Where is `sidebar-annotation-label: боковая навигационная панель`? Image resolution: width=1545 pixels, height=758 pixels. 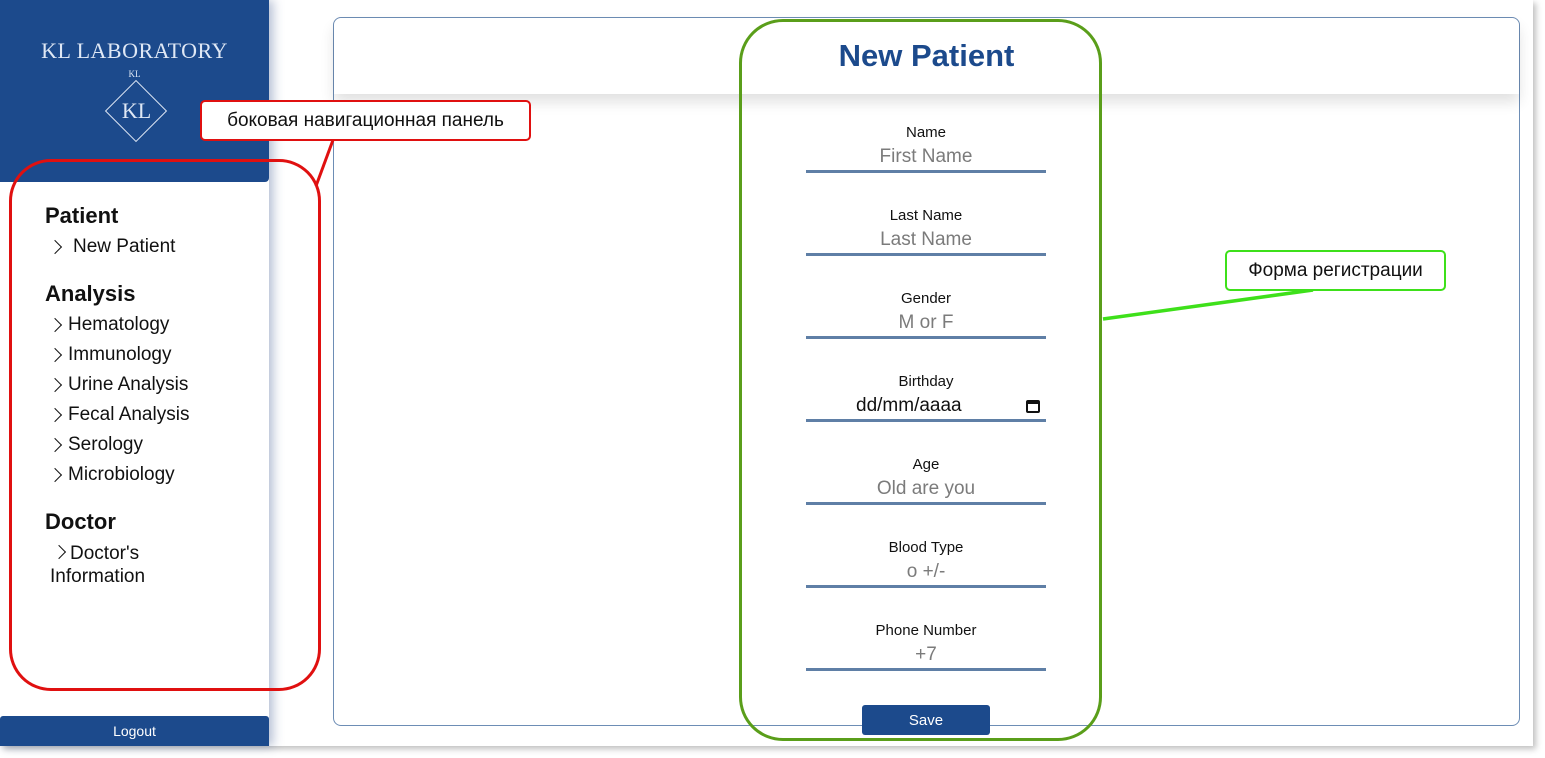
sidebar-annotation-label: боковая навигационная панель is located at coordinates (365, 120).